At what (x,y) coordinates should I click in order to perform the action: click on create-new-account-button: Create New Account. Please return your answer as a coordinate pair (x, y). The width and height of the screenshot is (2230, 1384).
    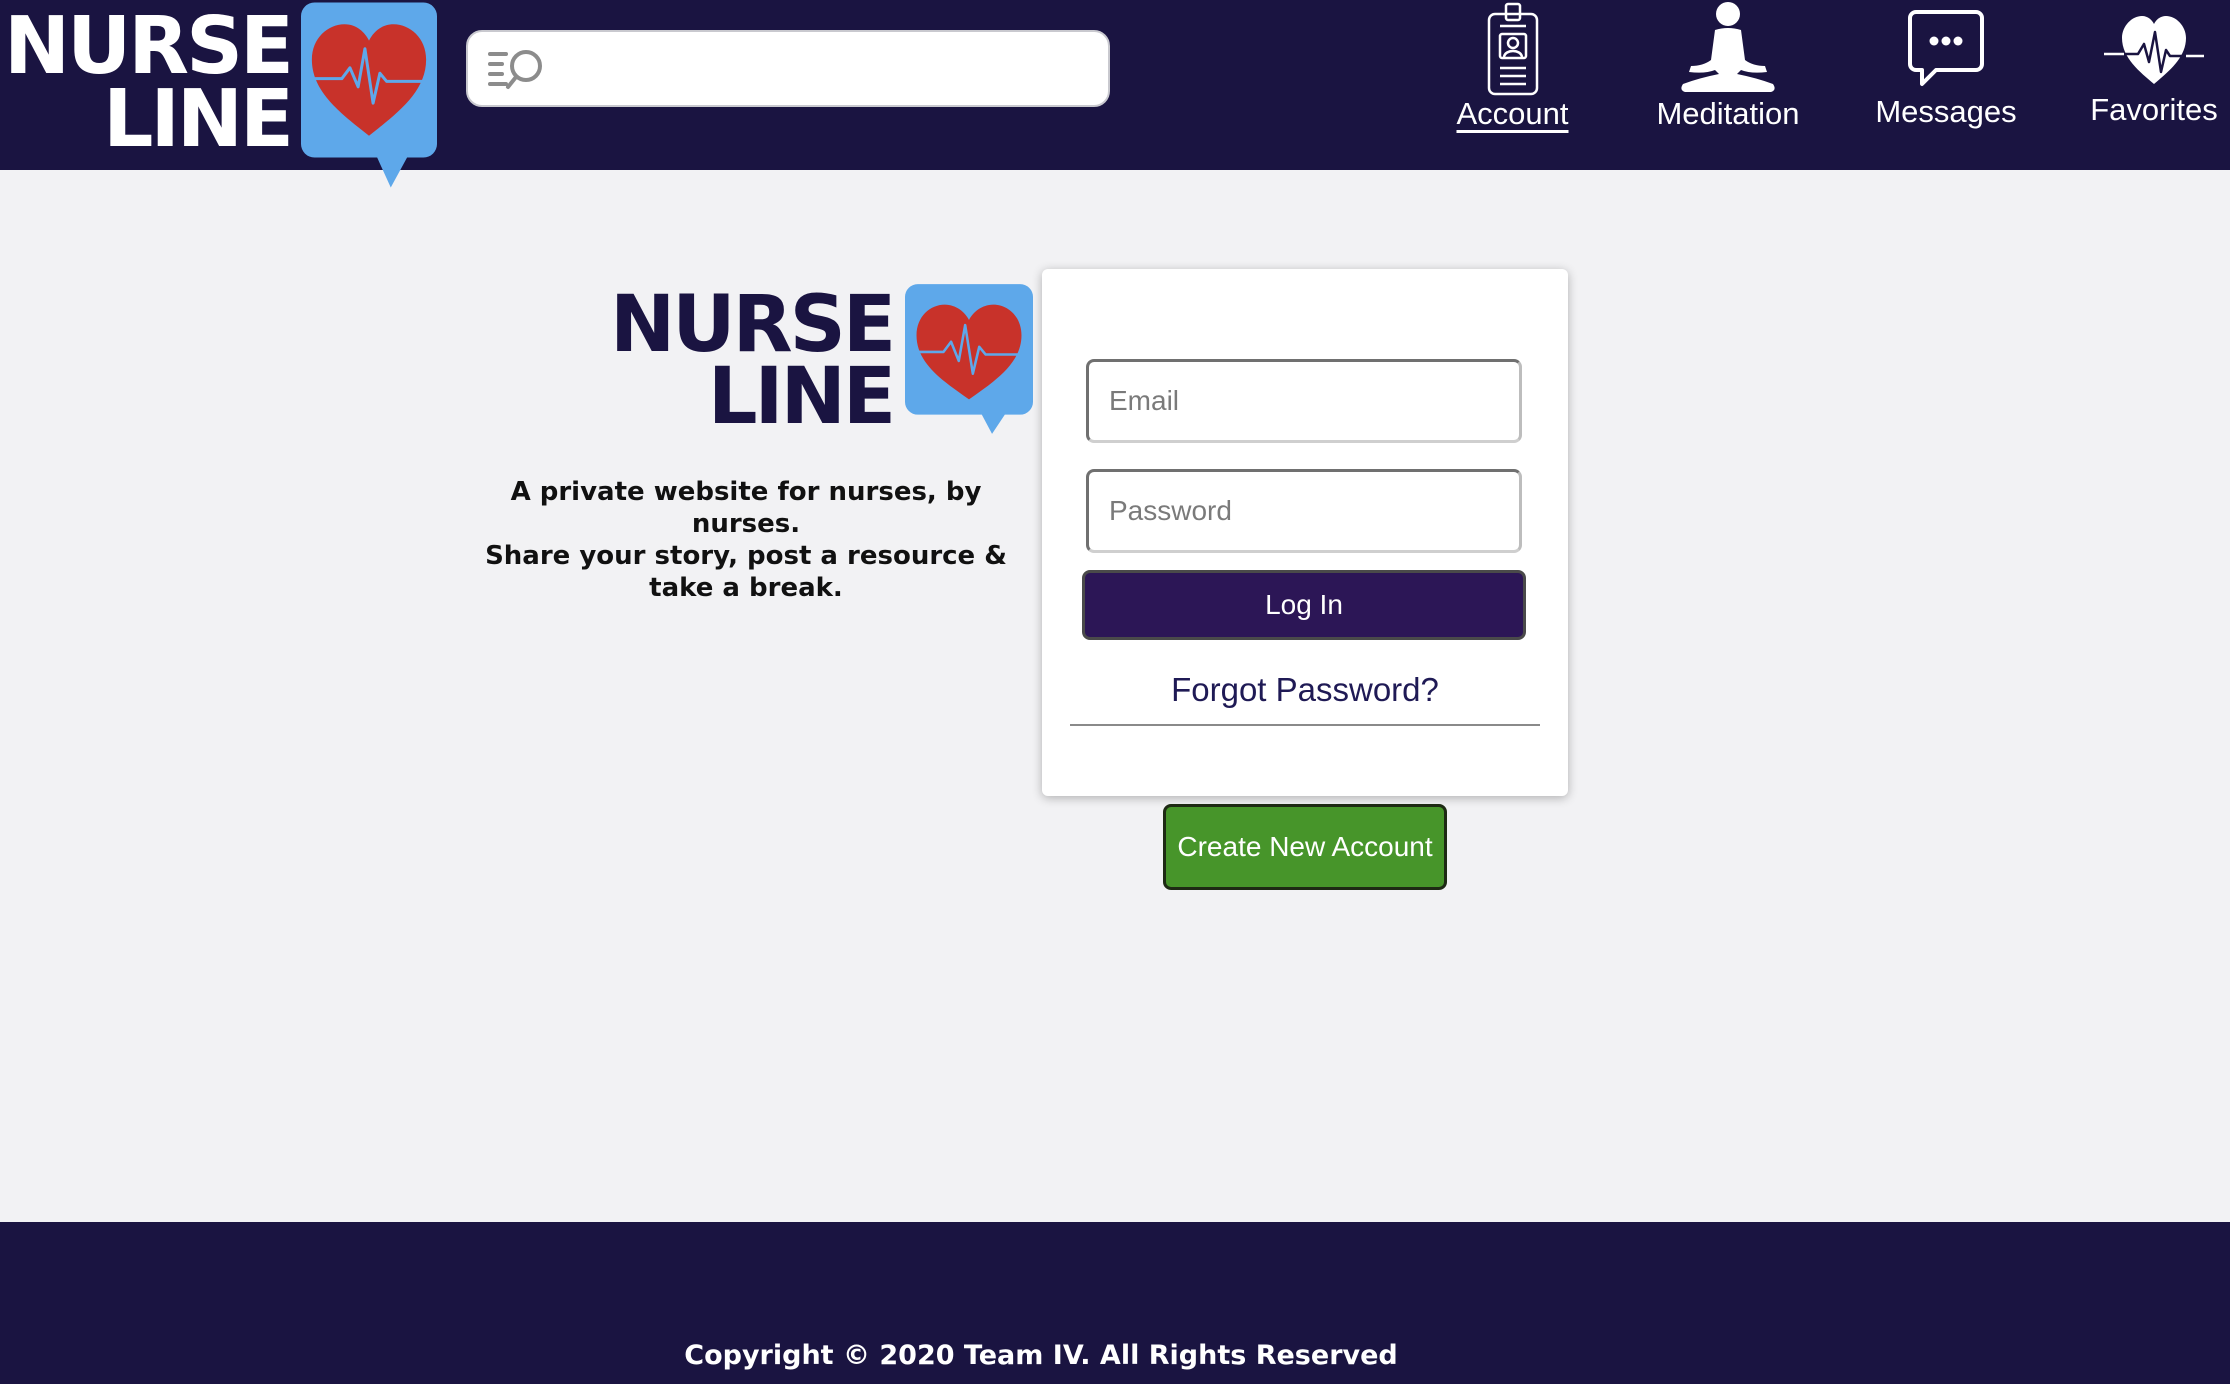
    Looking at the image, I should click on (1305, 847).